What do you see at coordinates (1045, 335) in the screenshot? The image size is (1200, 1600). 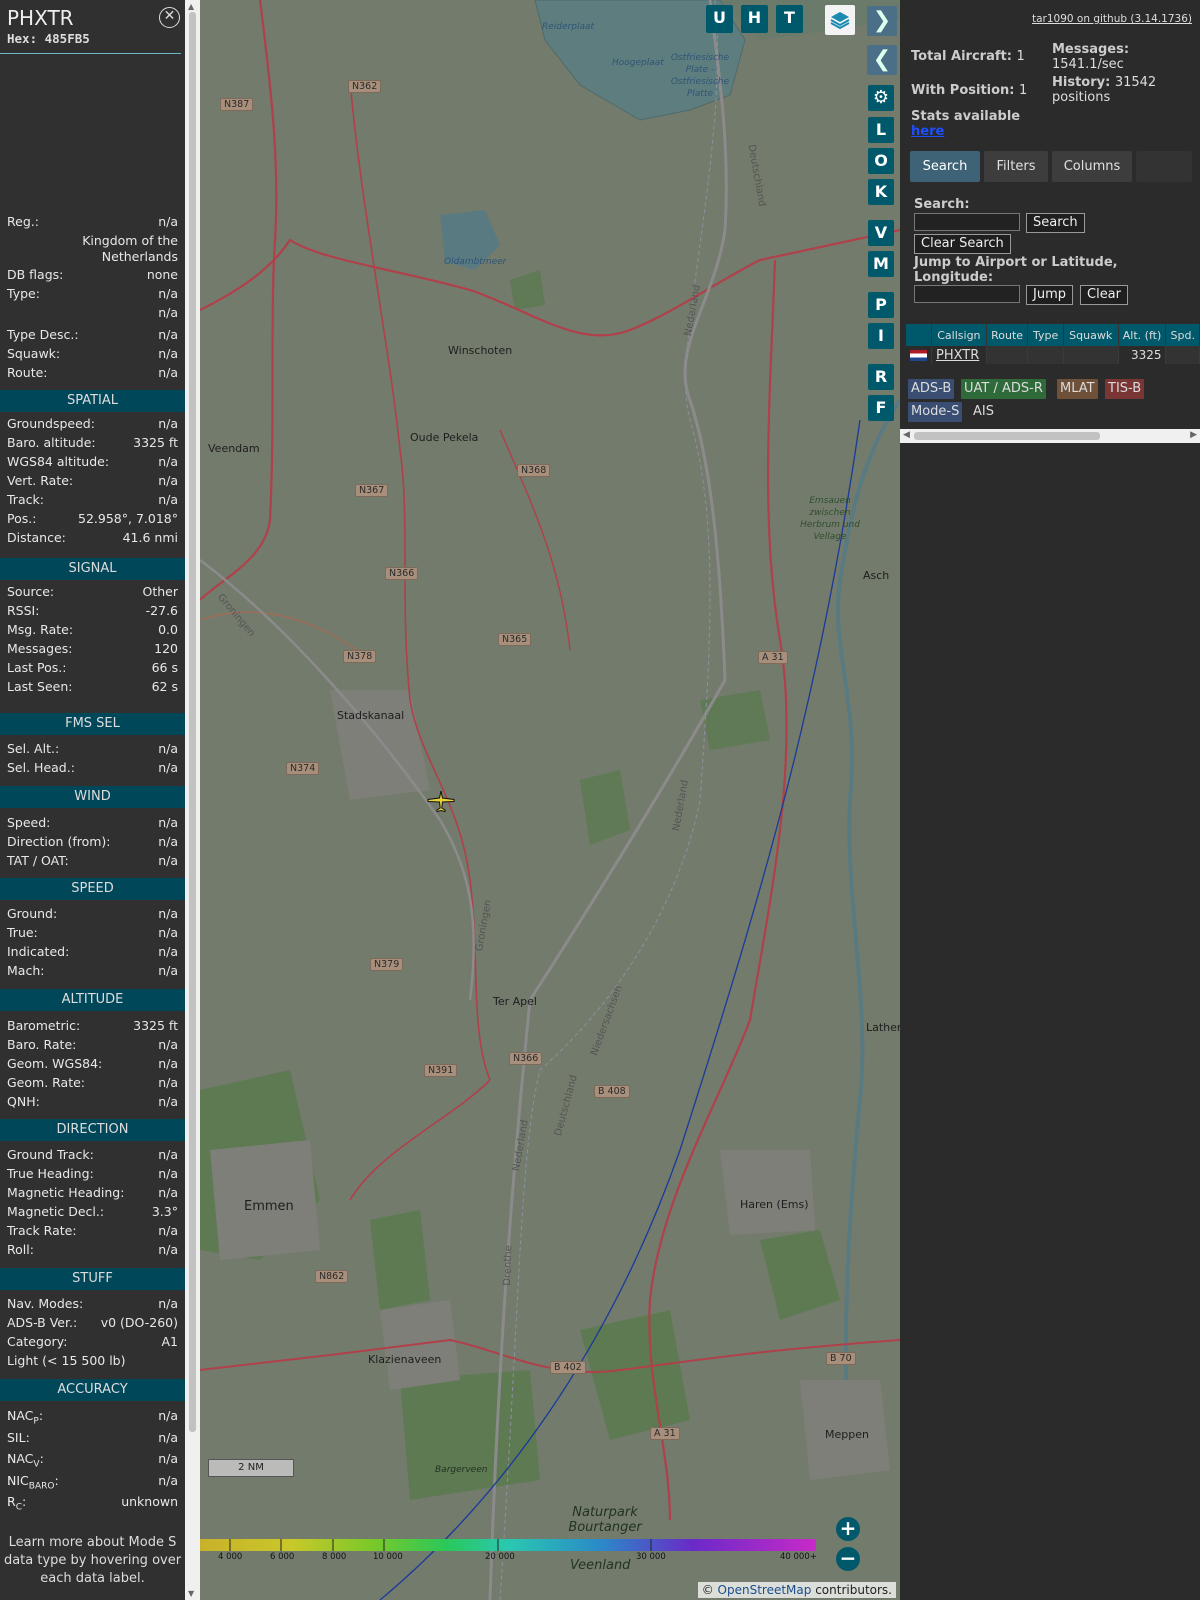 I see `col-type: Type` at bounding box center [1045, 335].